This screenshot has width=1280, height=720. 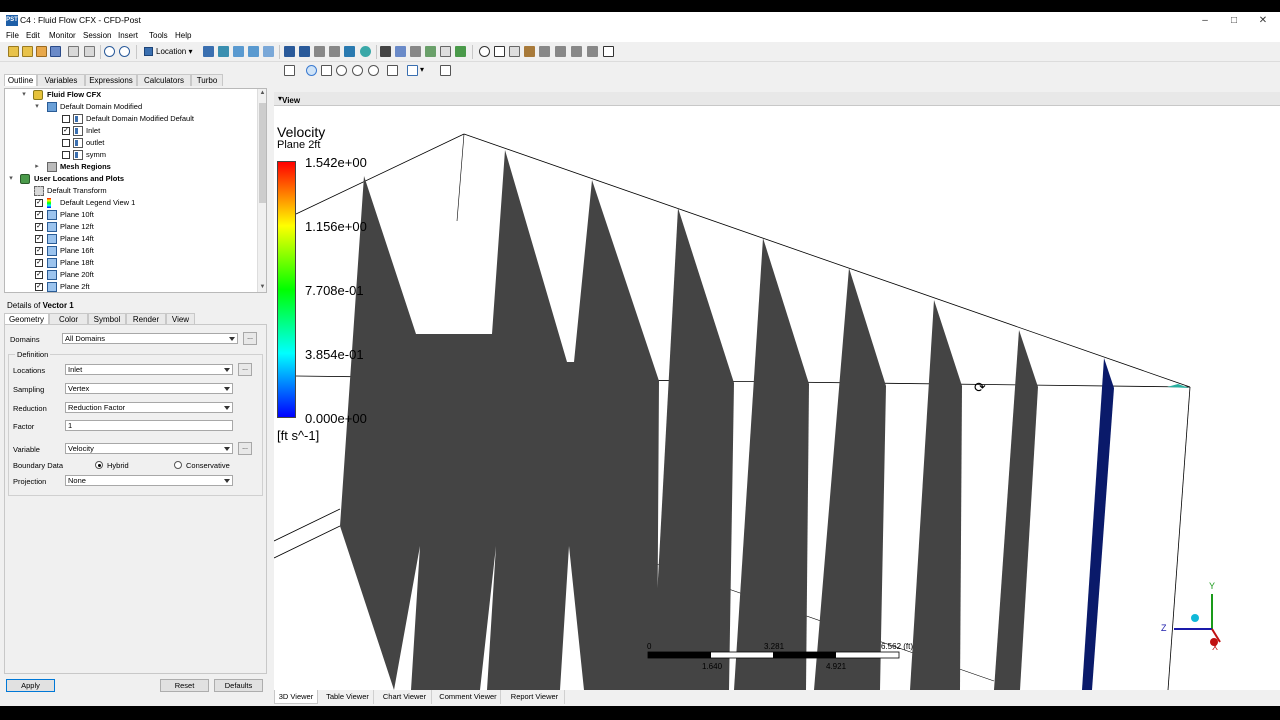 I want to click on tab-turbo: Turbo, so click(x=207, y=80).